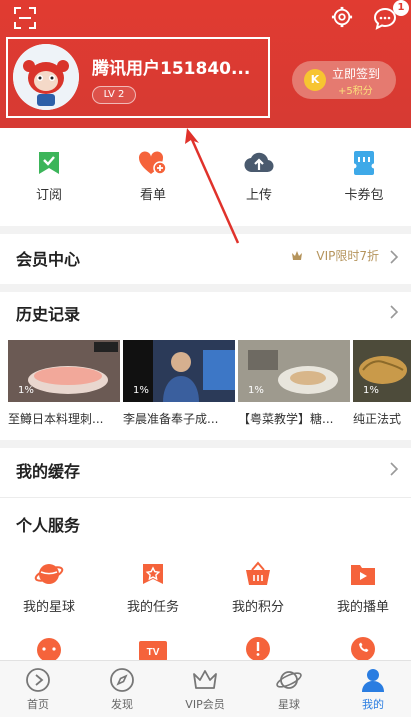 The image size is (411, 717). I want to click on tab-label: 首页, so click(38, 704).